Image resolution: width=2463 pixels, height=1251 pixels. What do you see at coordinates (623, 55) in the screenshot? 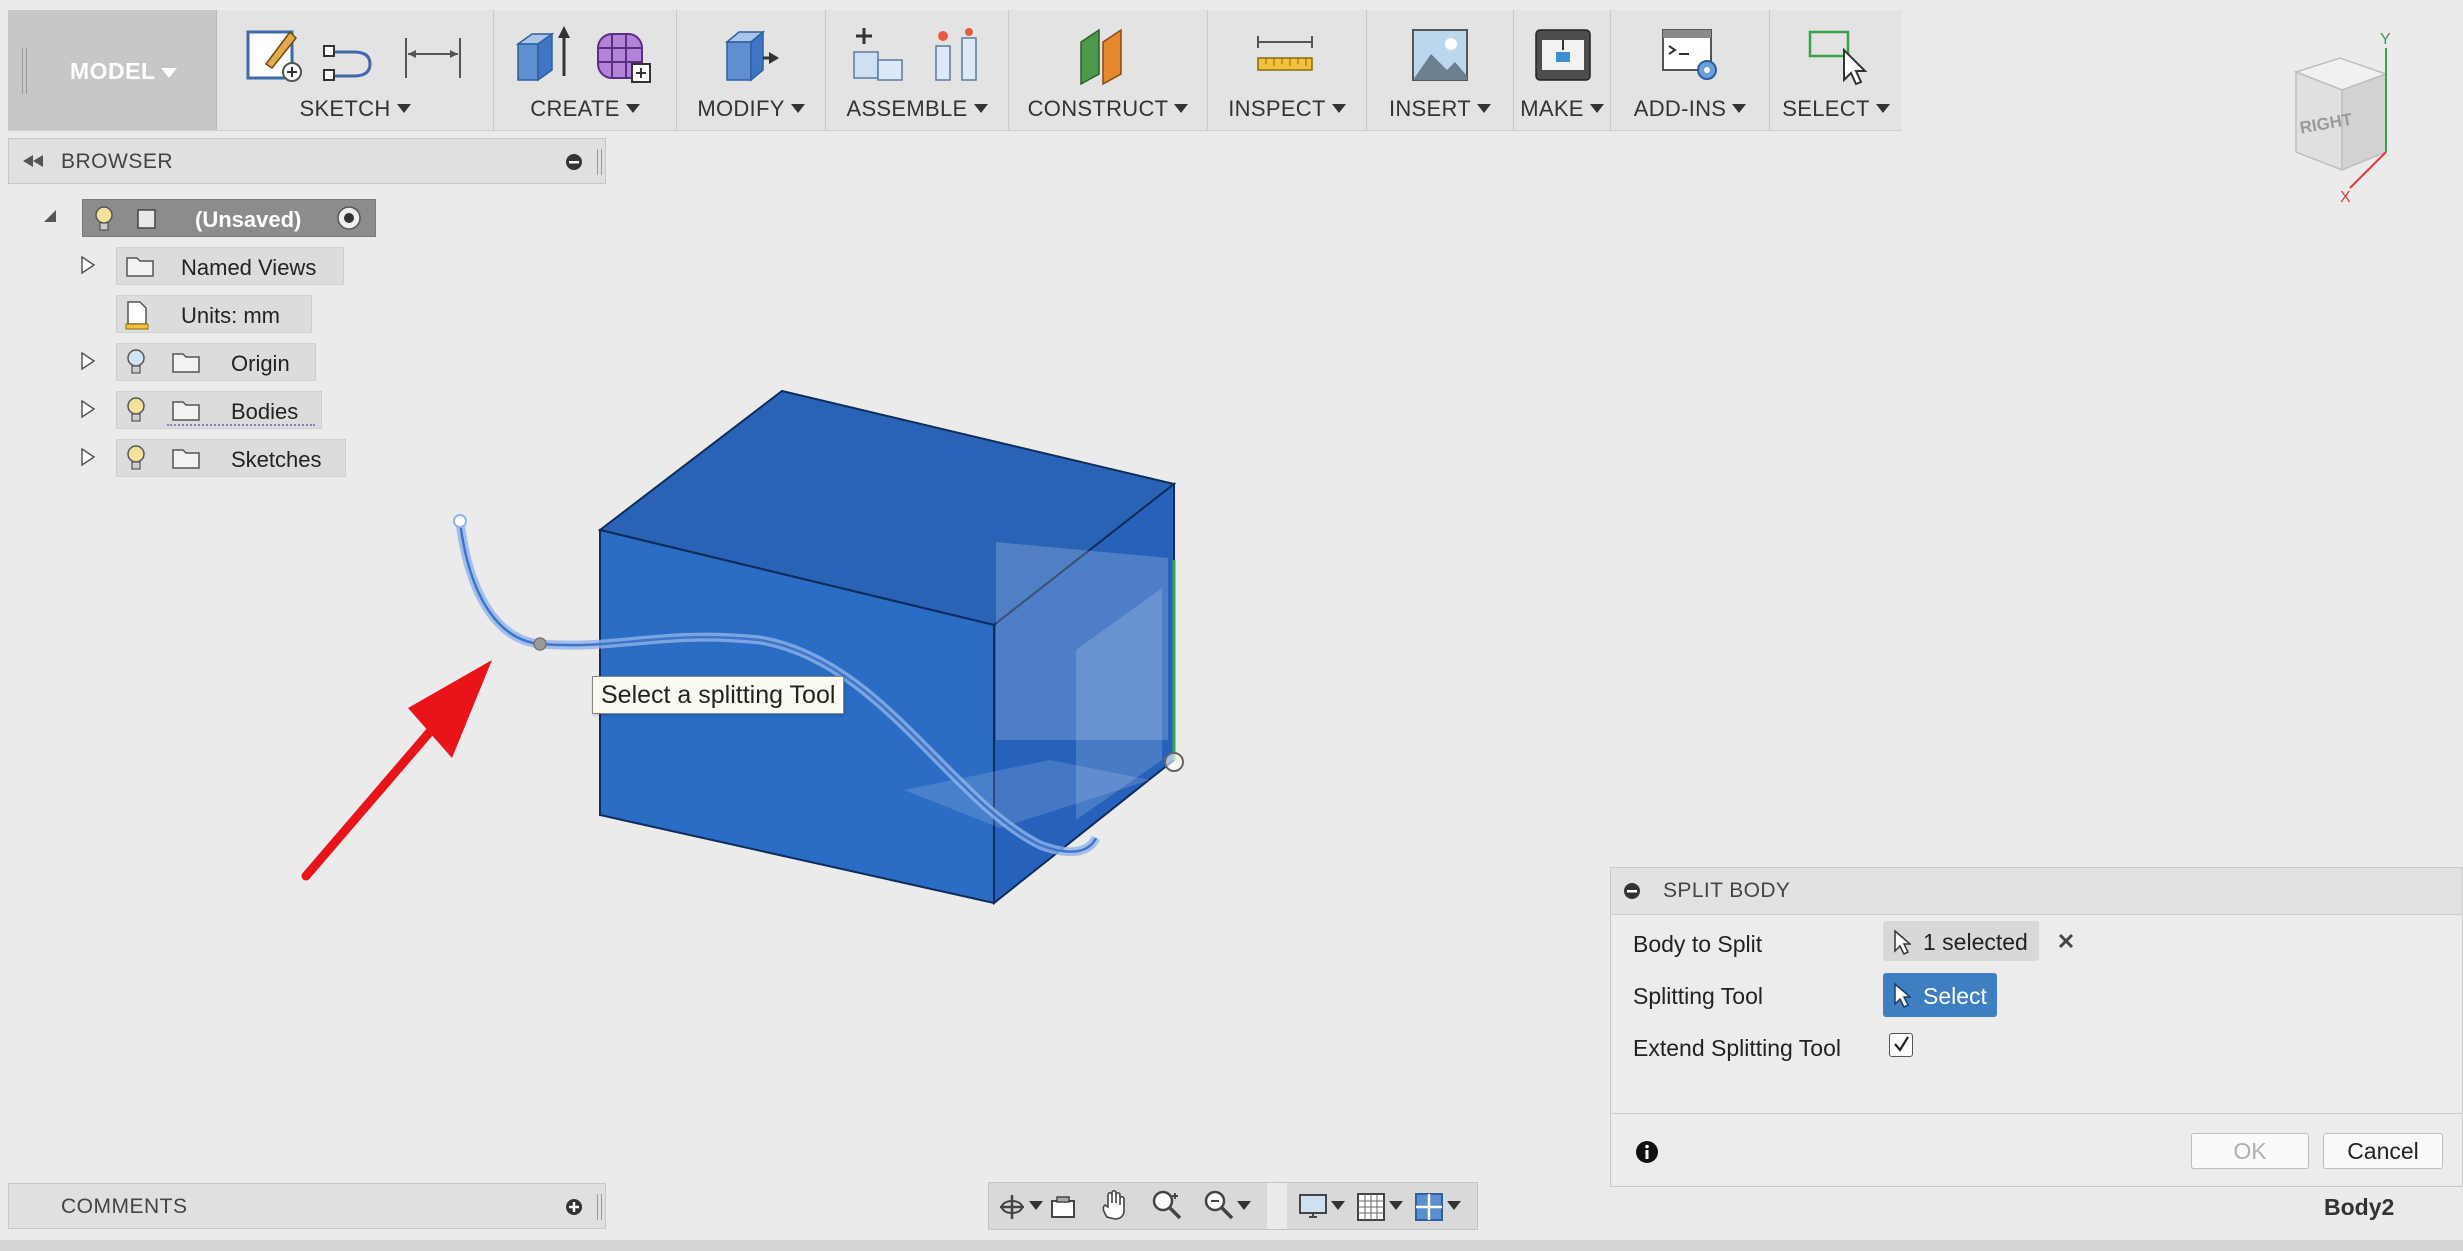
I see `form-icon` at bounding box center [623, 55].